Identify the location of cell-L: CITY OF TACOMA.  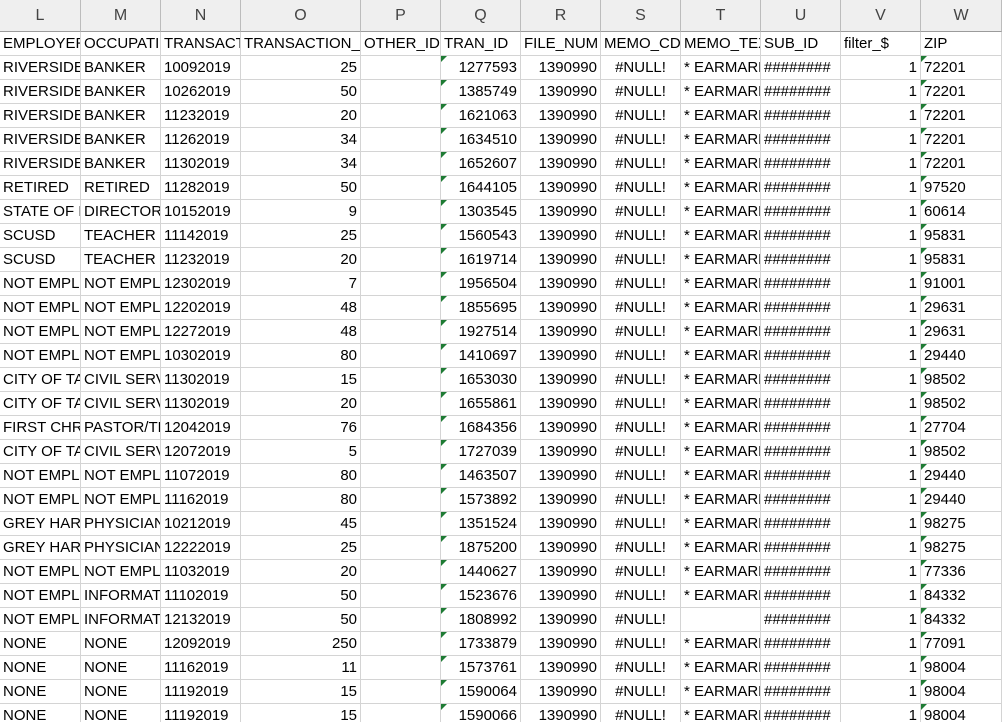
(40, 404).